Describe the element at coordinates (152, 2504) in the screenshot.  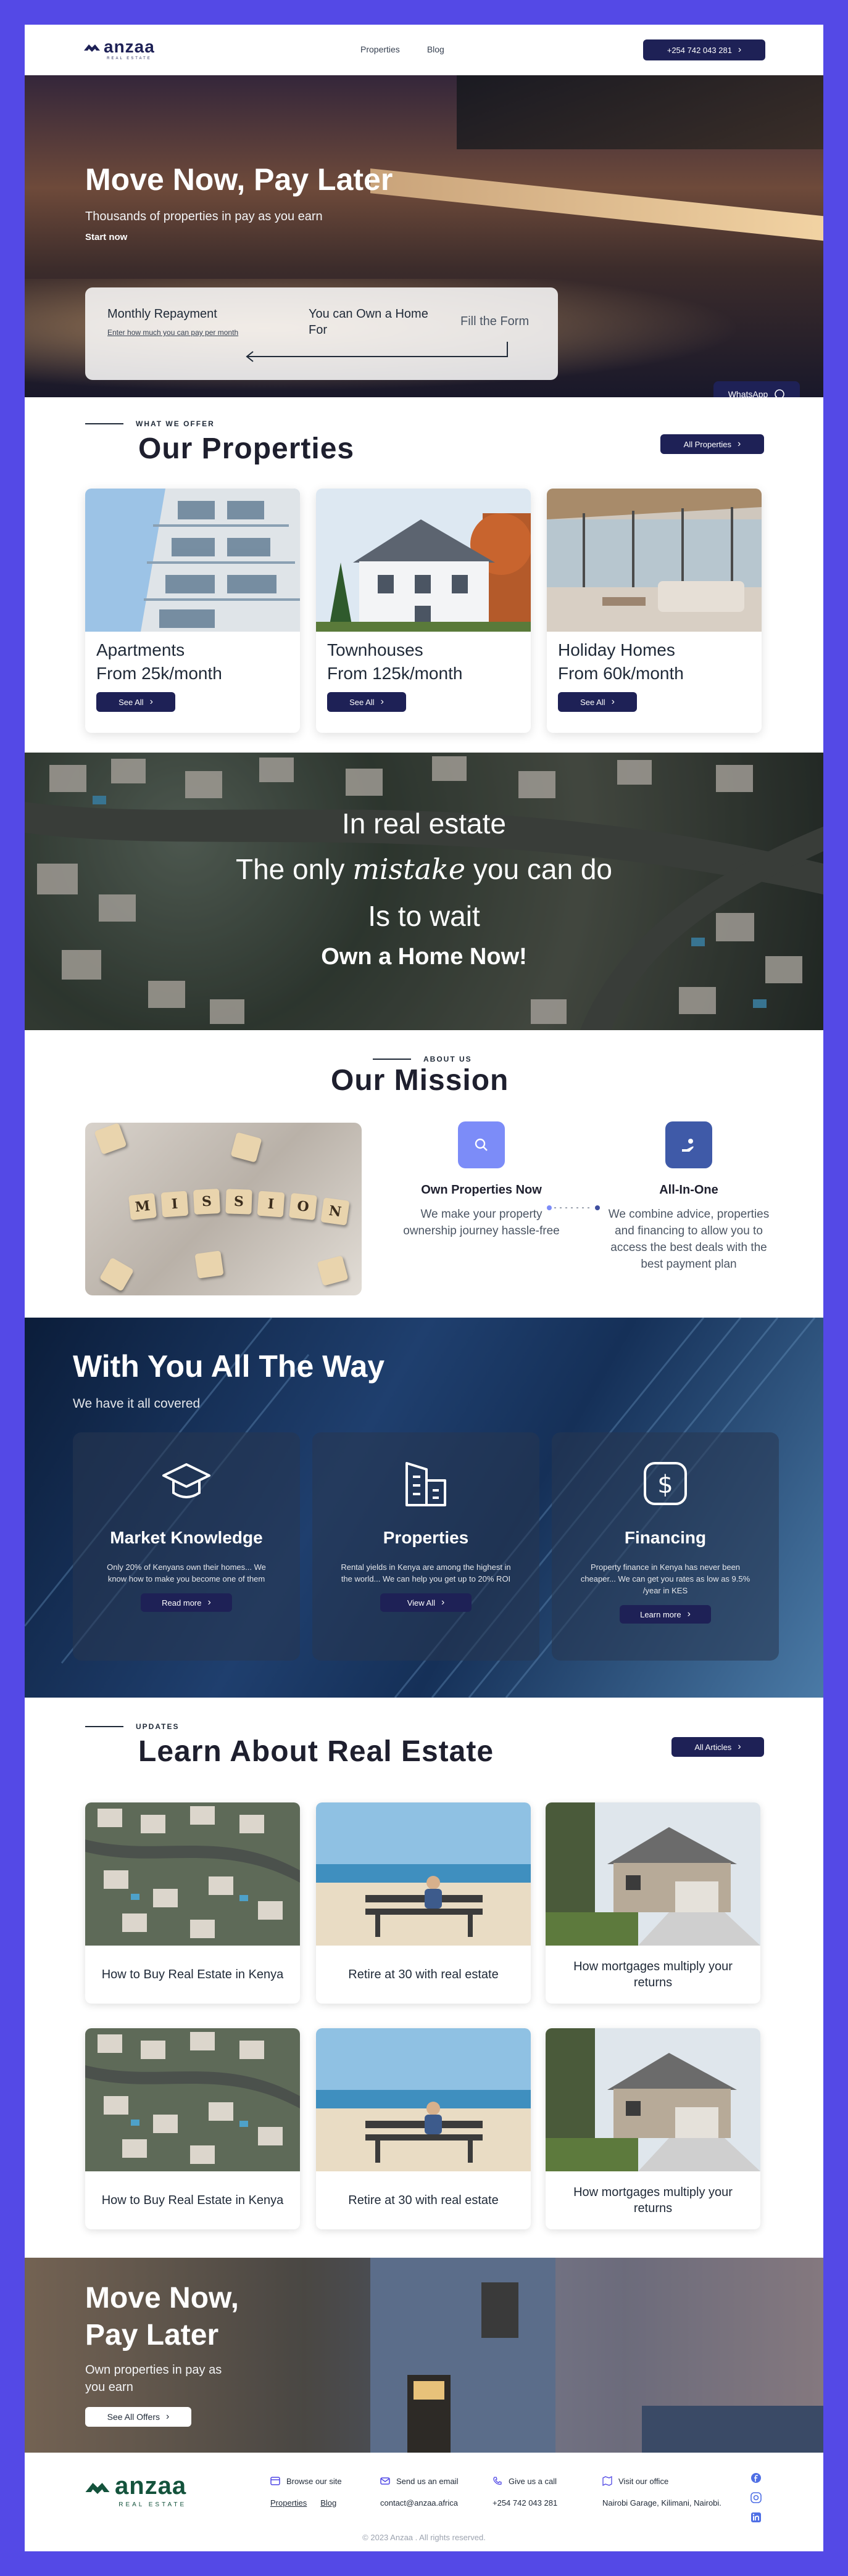
I see `footer-logo-sub: REAL ESTATE` at that location.